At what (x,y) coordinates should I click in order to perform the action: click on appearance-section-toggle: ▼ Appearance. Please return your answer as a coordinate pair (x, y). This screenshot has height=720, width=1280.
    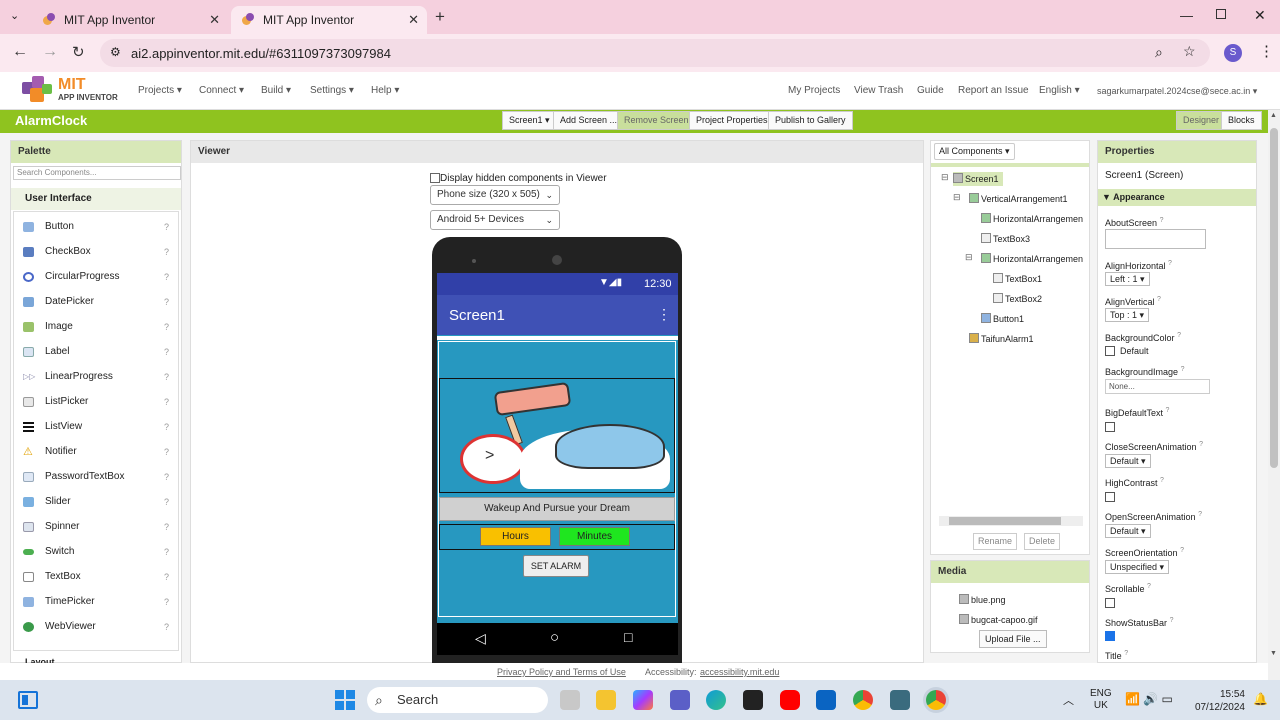
    Looking at the image, I should click on (1177, 197).